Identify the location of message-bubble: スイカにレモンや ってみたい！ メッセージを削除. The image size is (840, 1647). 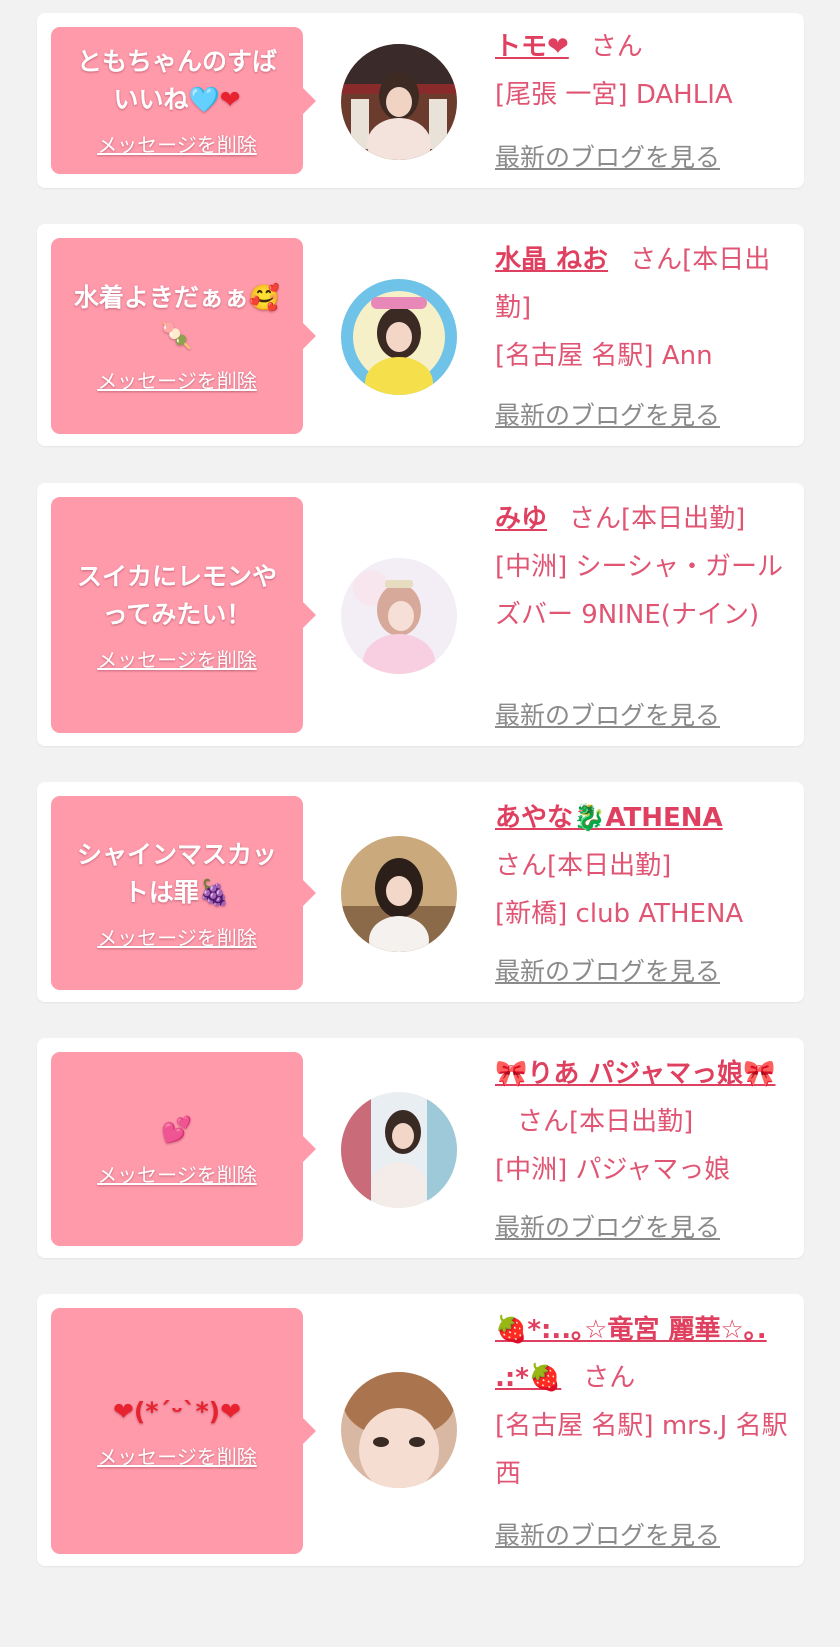
(183, 615).